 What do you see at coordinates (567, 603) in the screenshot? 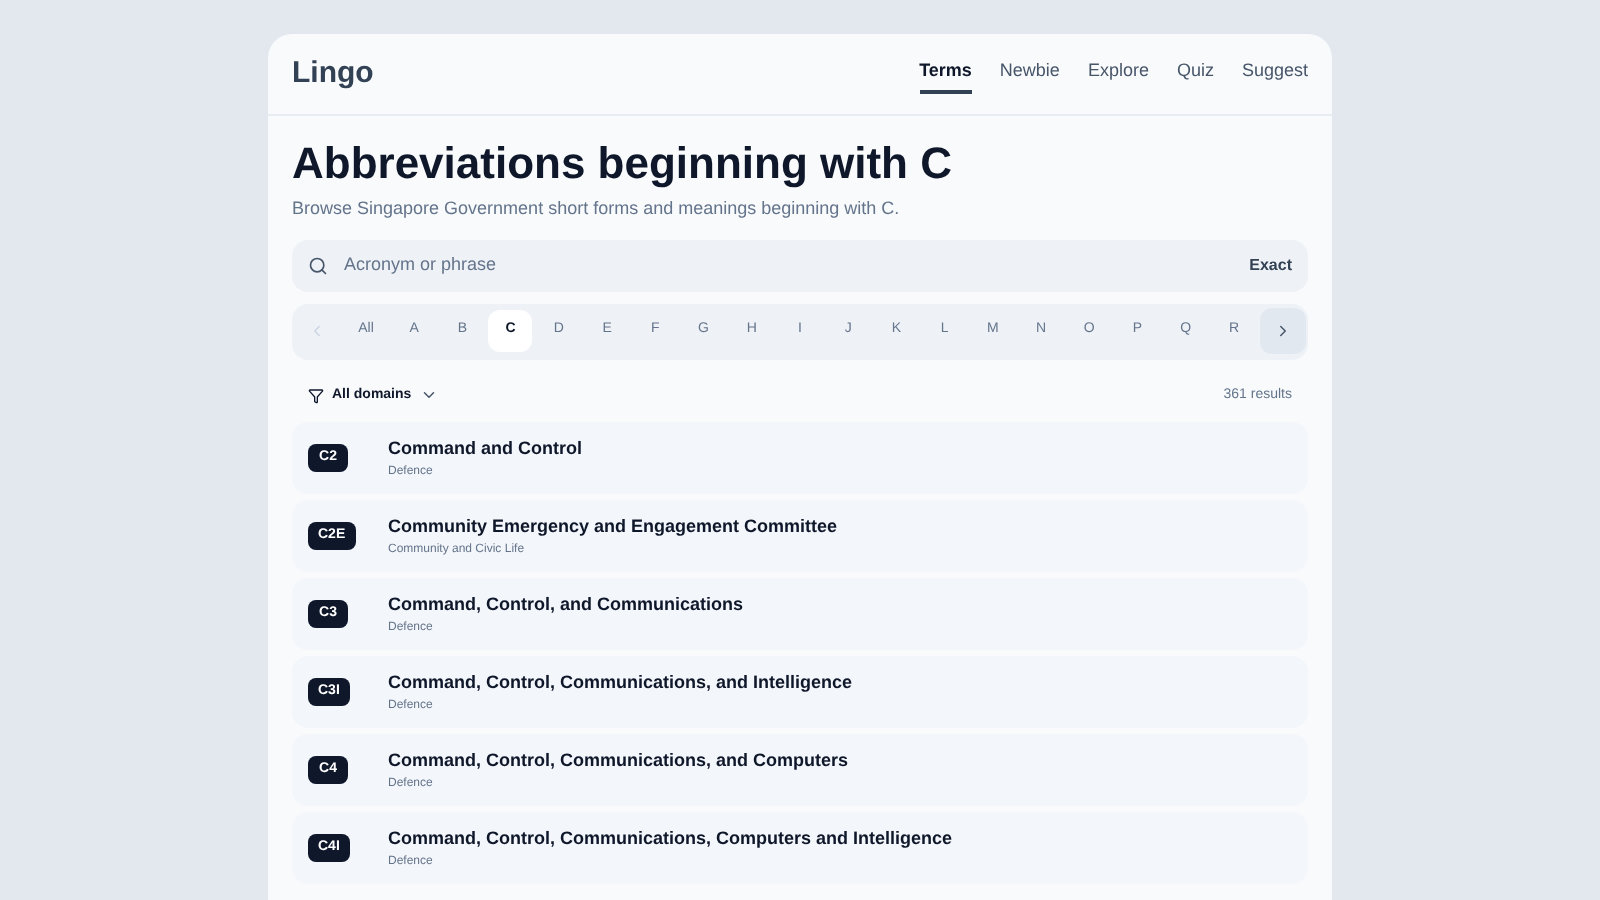
I see `term-meaning: Command, Control, and Communications` at bounding box center [567, 603].